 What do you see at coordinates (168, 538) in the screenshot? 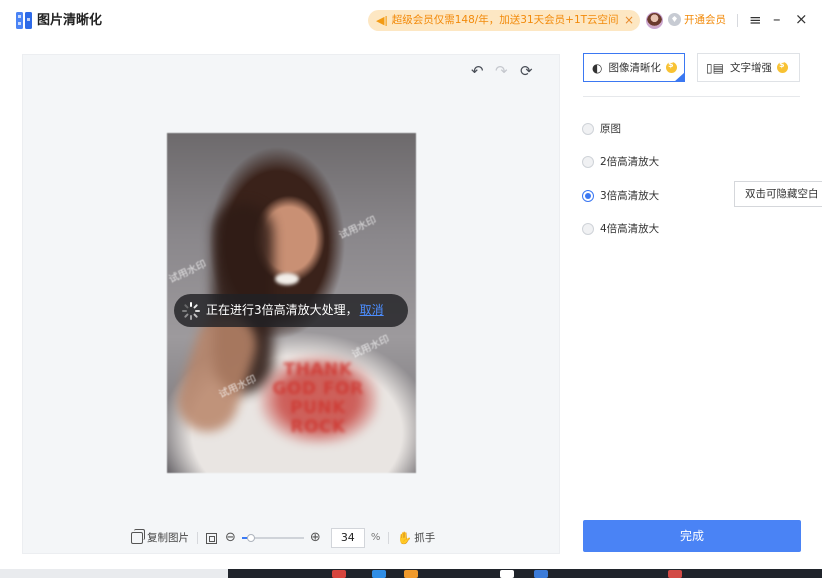
I see `copy-image-button: 复制图片` at bounding box center [168, 538].